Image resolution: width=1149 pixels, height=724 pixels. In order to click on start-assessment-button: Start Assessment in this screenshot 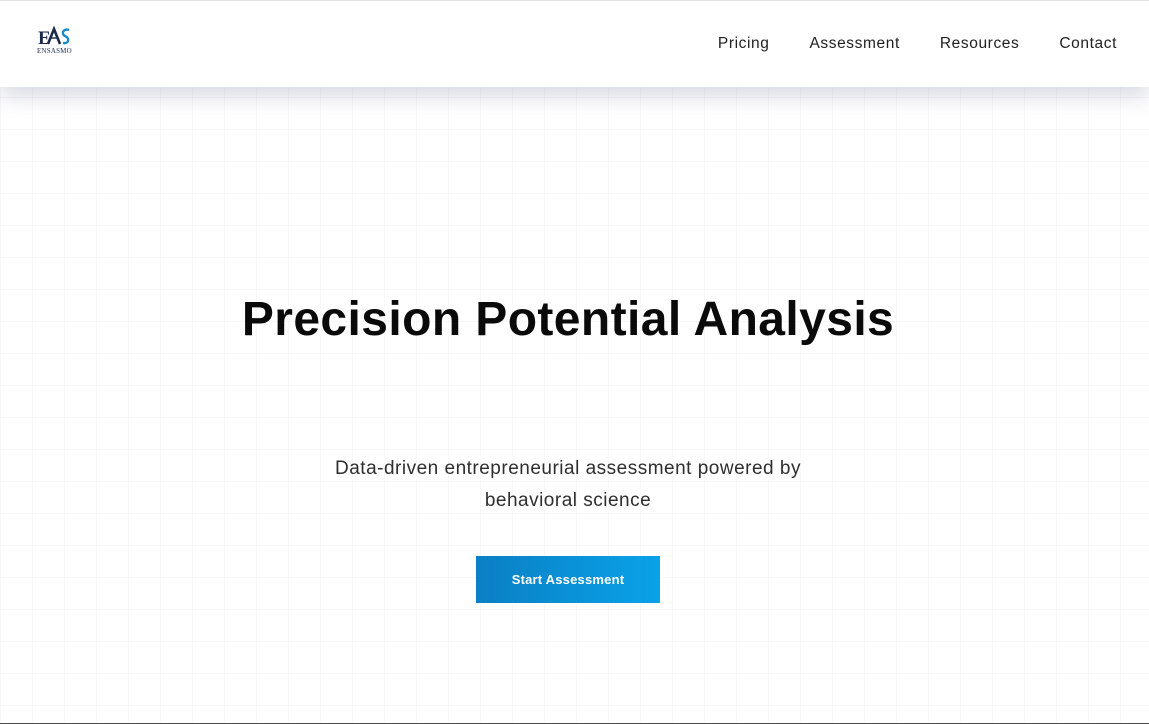, I will do `click(568, 579)`.